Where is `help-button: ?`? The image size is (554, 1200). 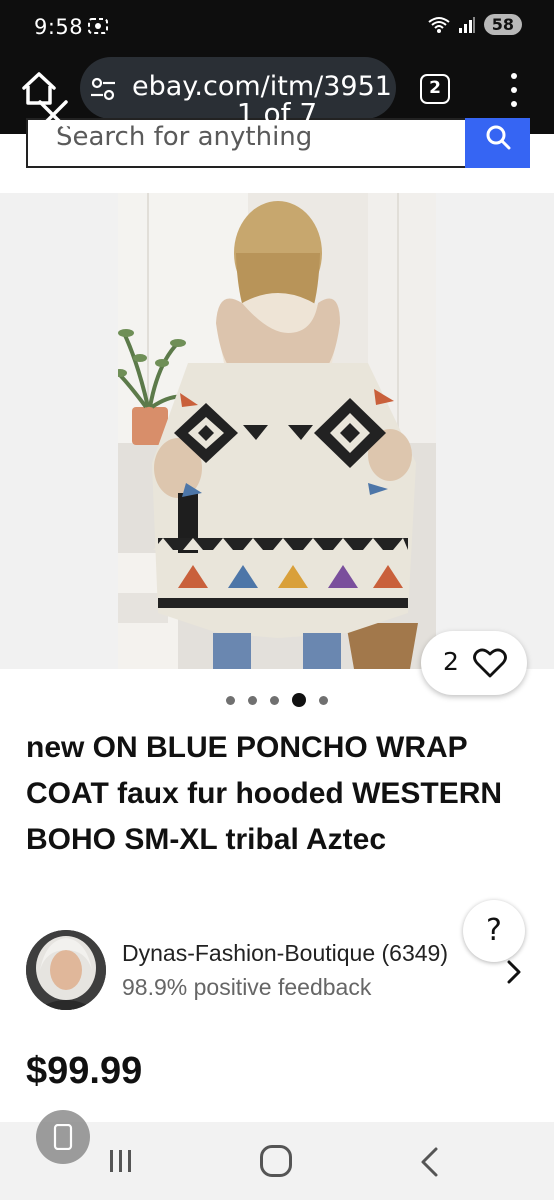
help-button: ? is located at coordinates (494, 931).